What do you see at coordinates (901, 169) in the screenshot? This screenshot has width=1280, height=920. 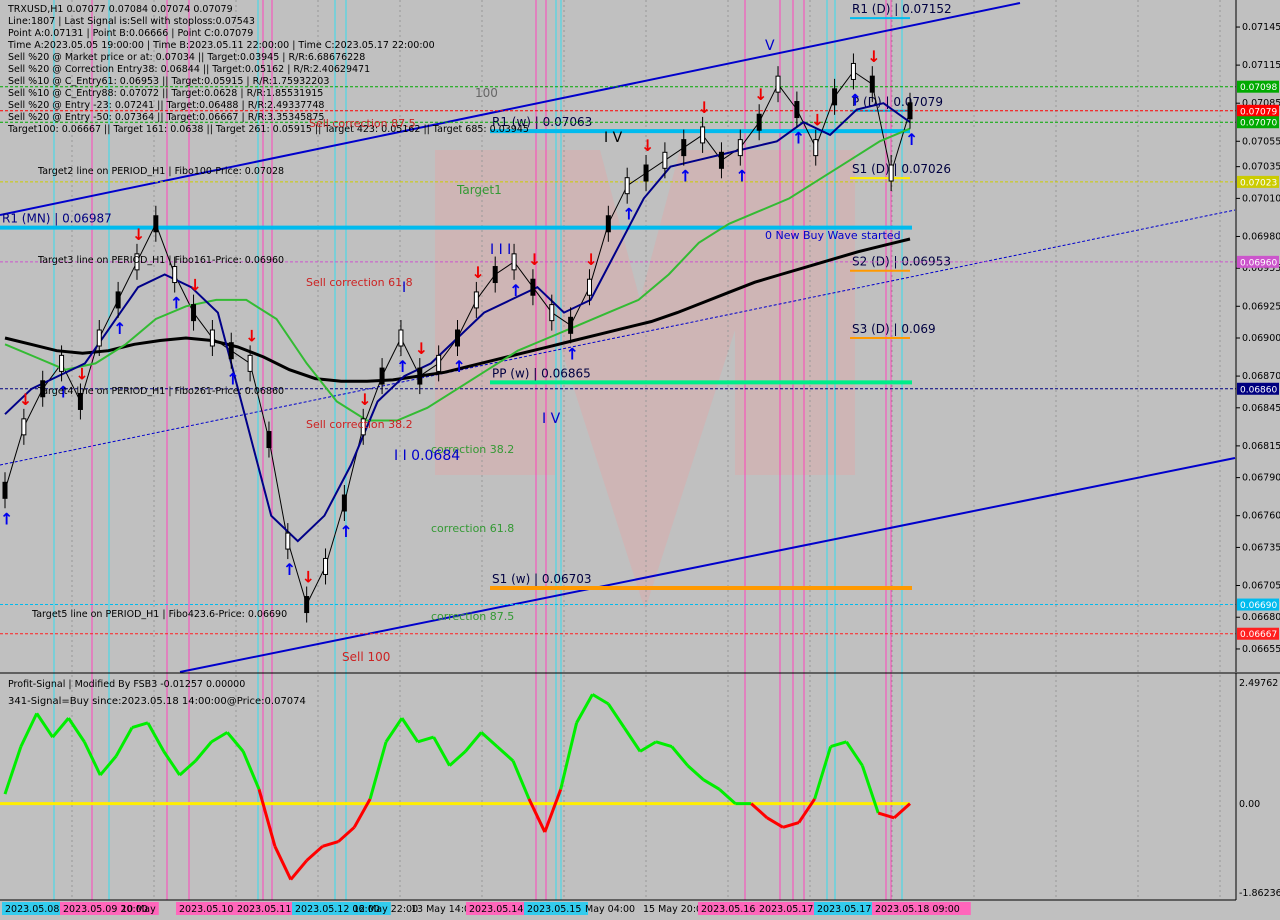 I see `pivot-level-label: S1 (D) | 0.07026` at bounding box center [901, 169].